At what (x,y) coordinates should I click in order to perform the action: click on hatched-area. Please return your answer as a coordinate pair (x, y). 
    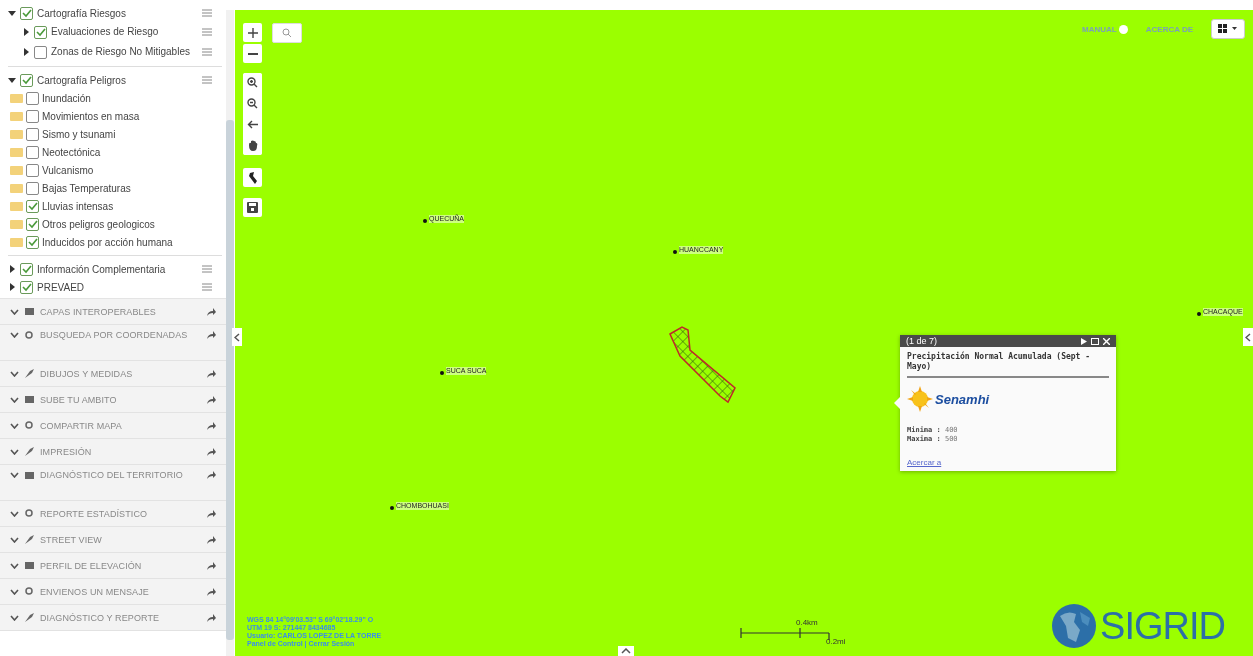
    Looking at the image, I should click on (703, 365).